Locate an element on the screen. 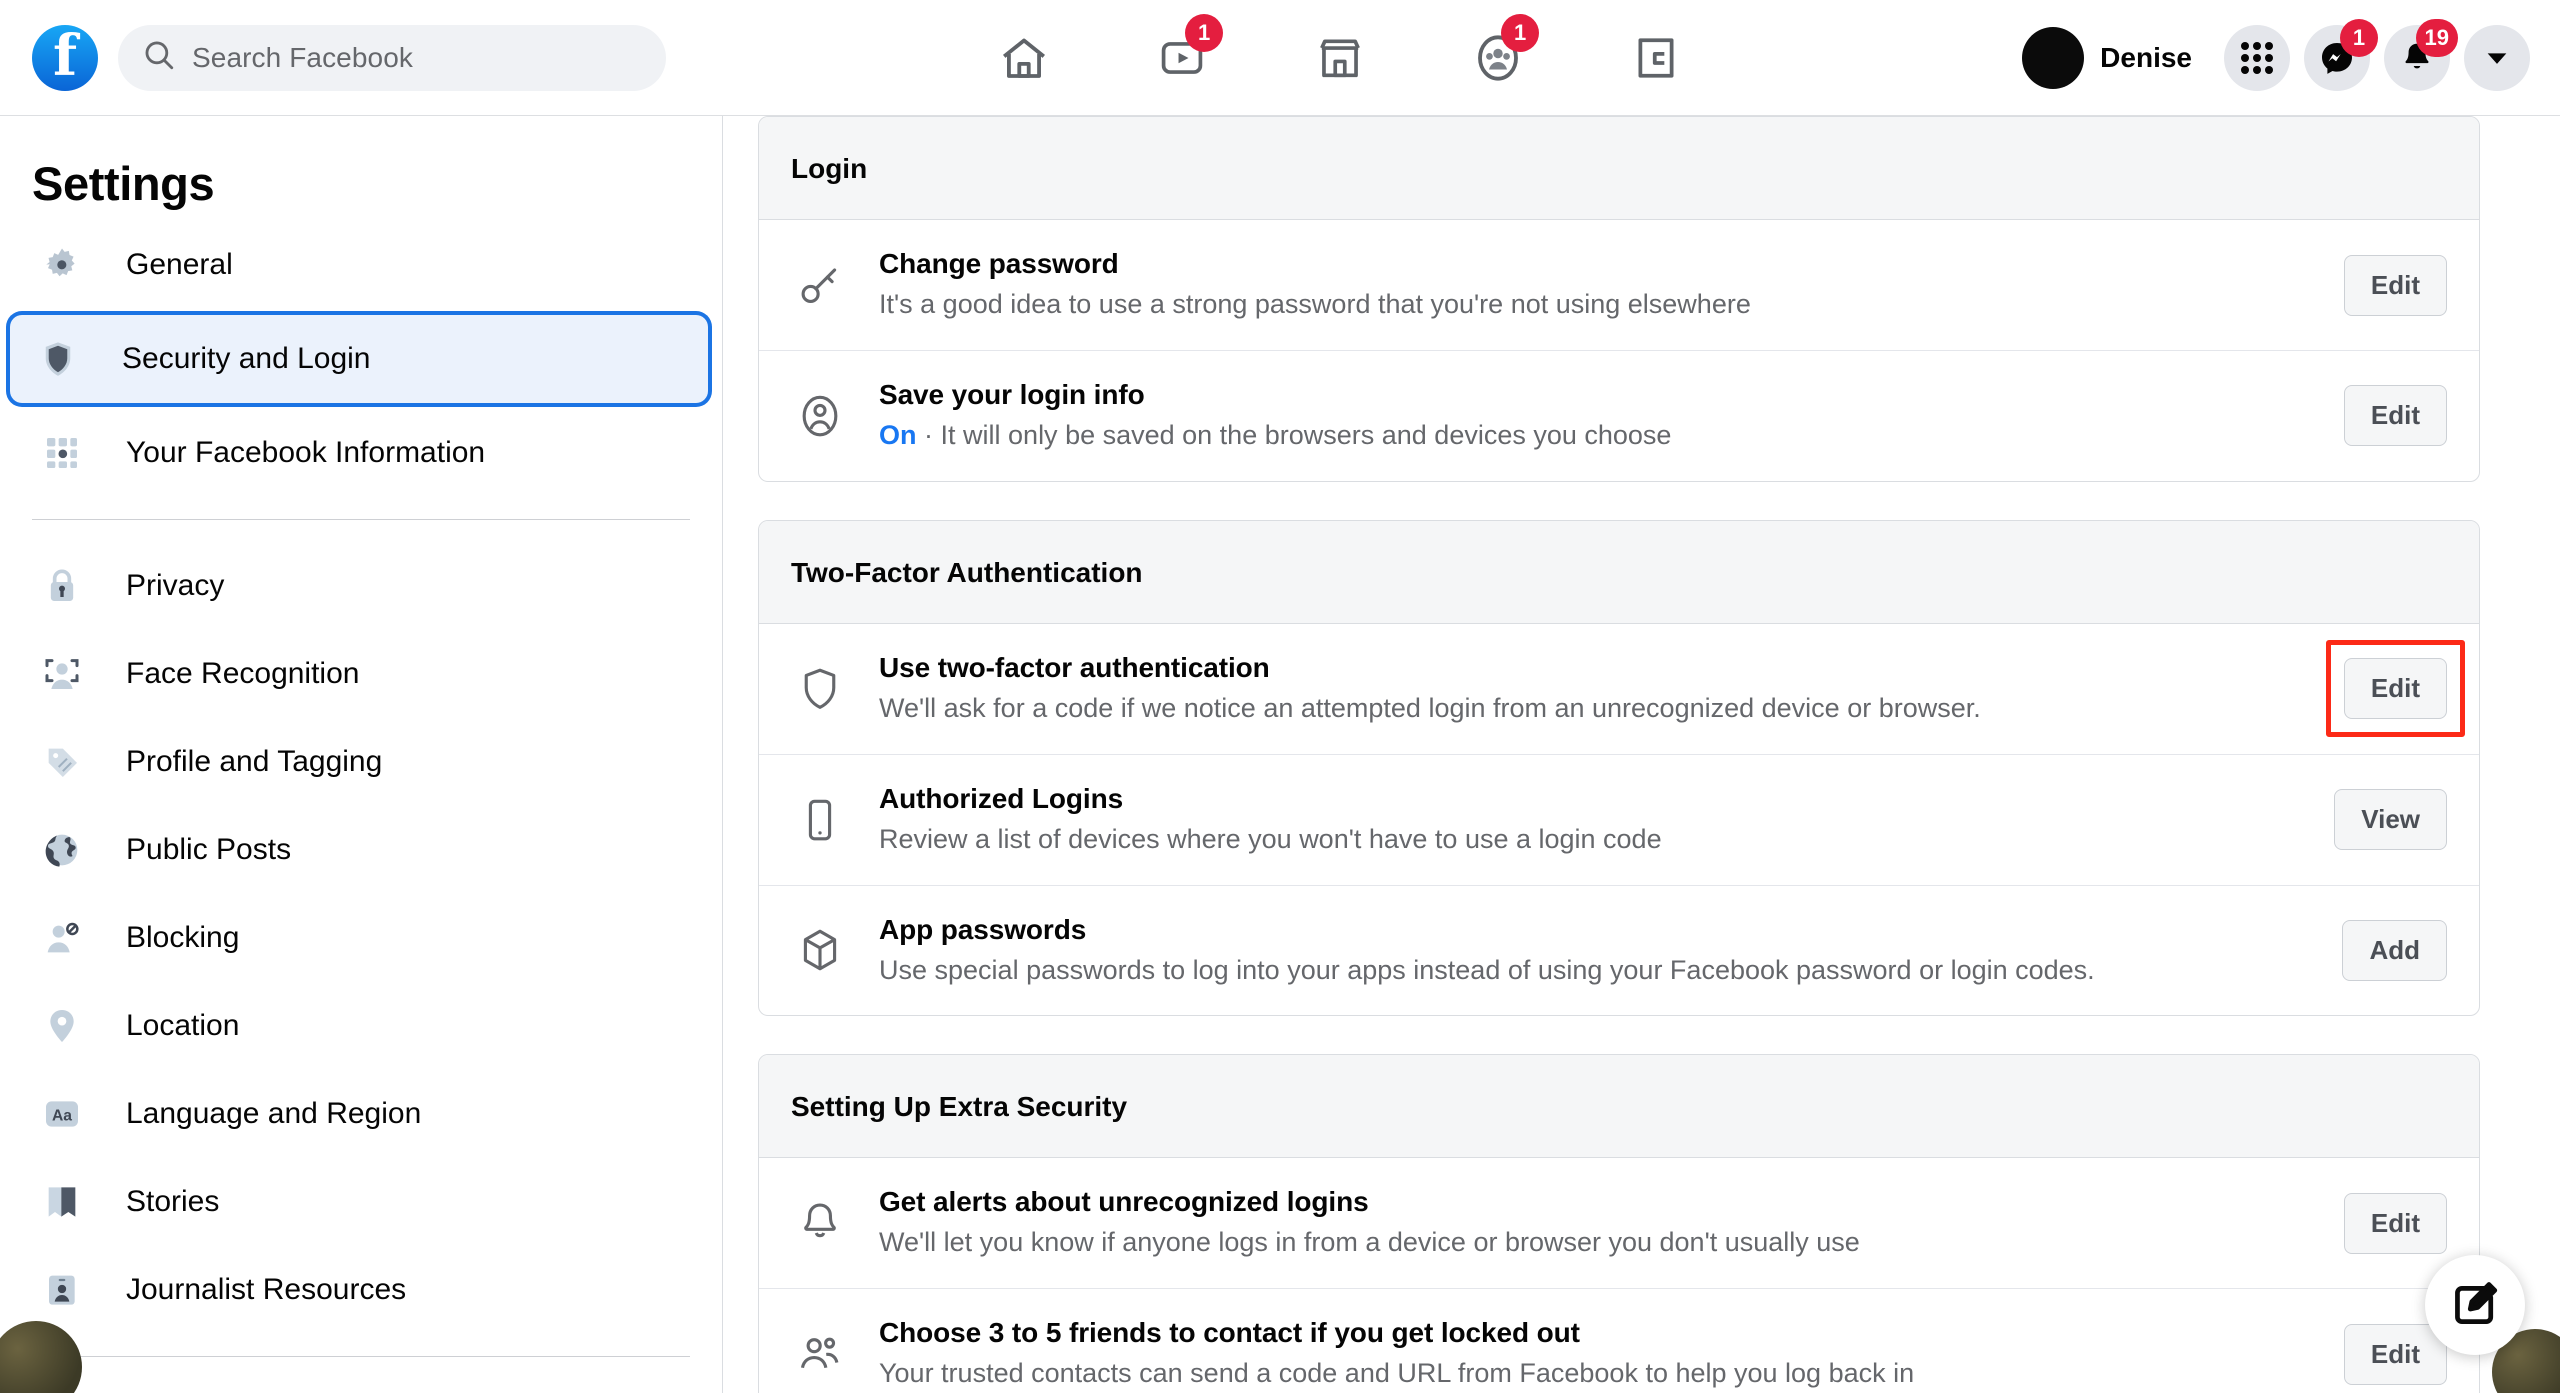  nav-center-group: 1 1 is located at coordinates (1340, 58).